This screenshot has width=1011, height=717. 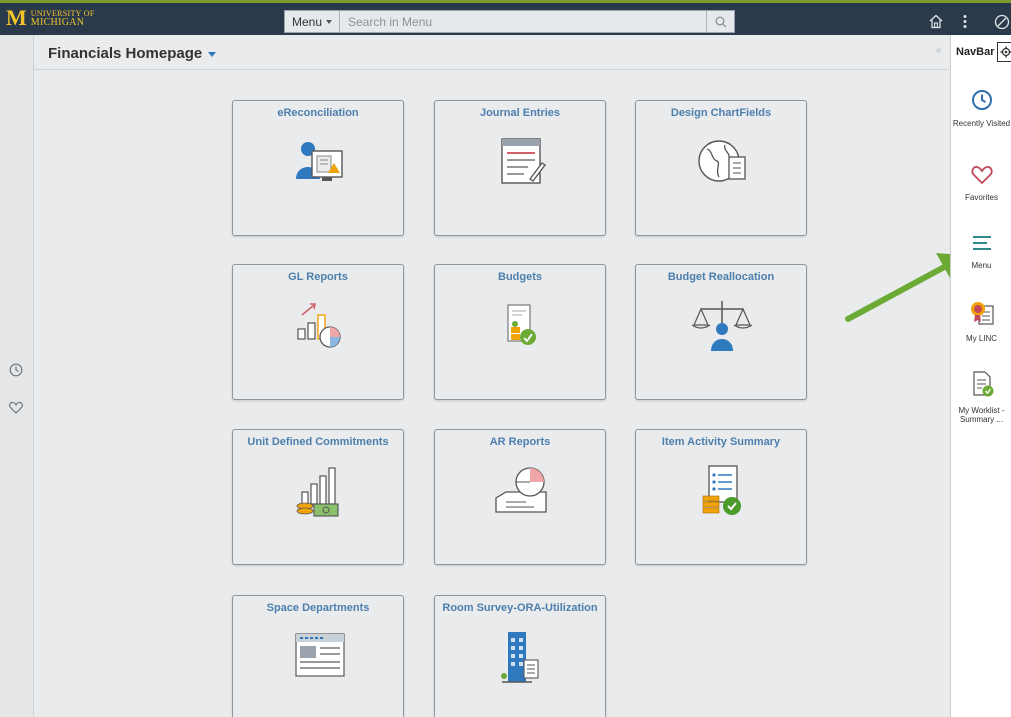 I want to click on tile-journal-entries: Journal Entries, so click(x=520, y=168).